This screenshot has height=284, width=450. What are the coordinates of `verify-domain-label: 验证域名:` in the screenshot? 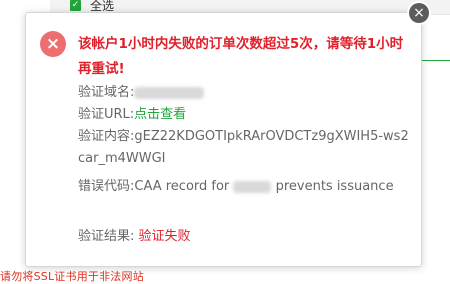 It's located at (106, 92).